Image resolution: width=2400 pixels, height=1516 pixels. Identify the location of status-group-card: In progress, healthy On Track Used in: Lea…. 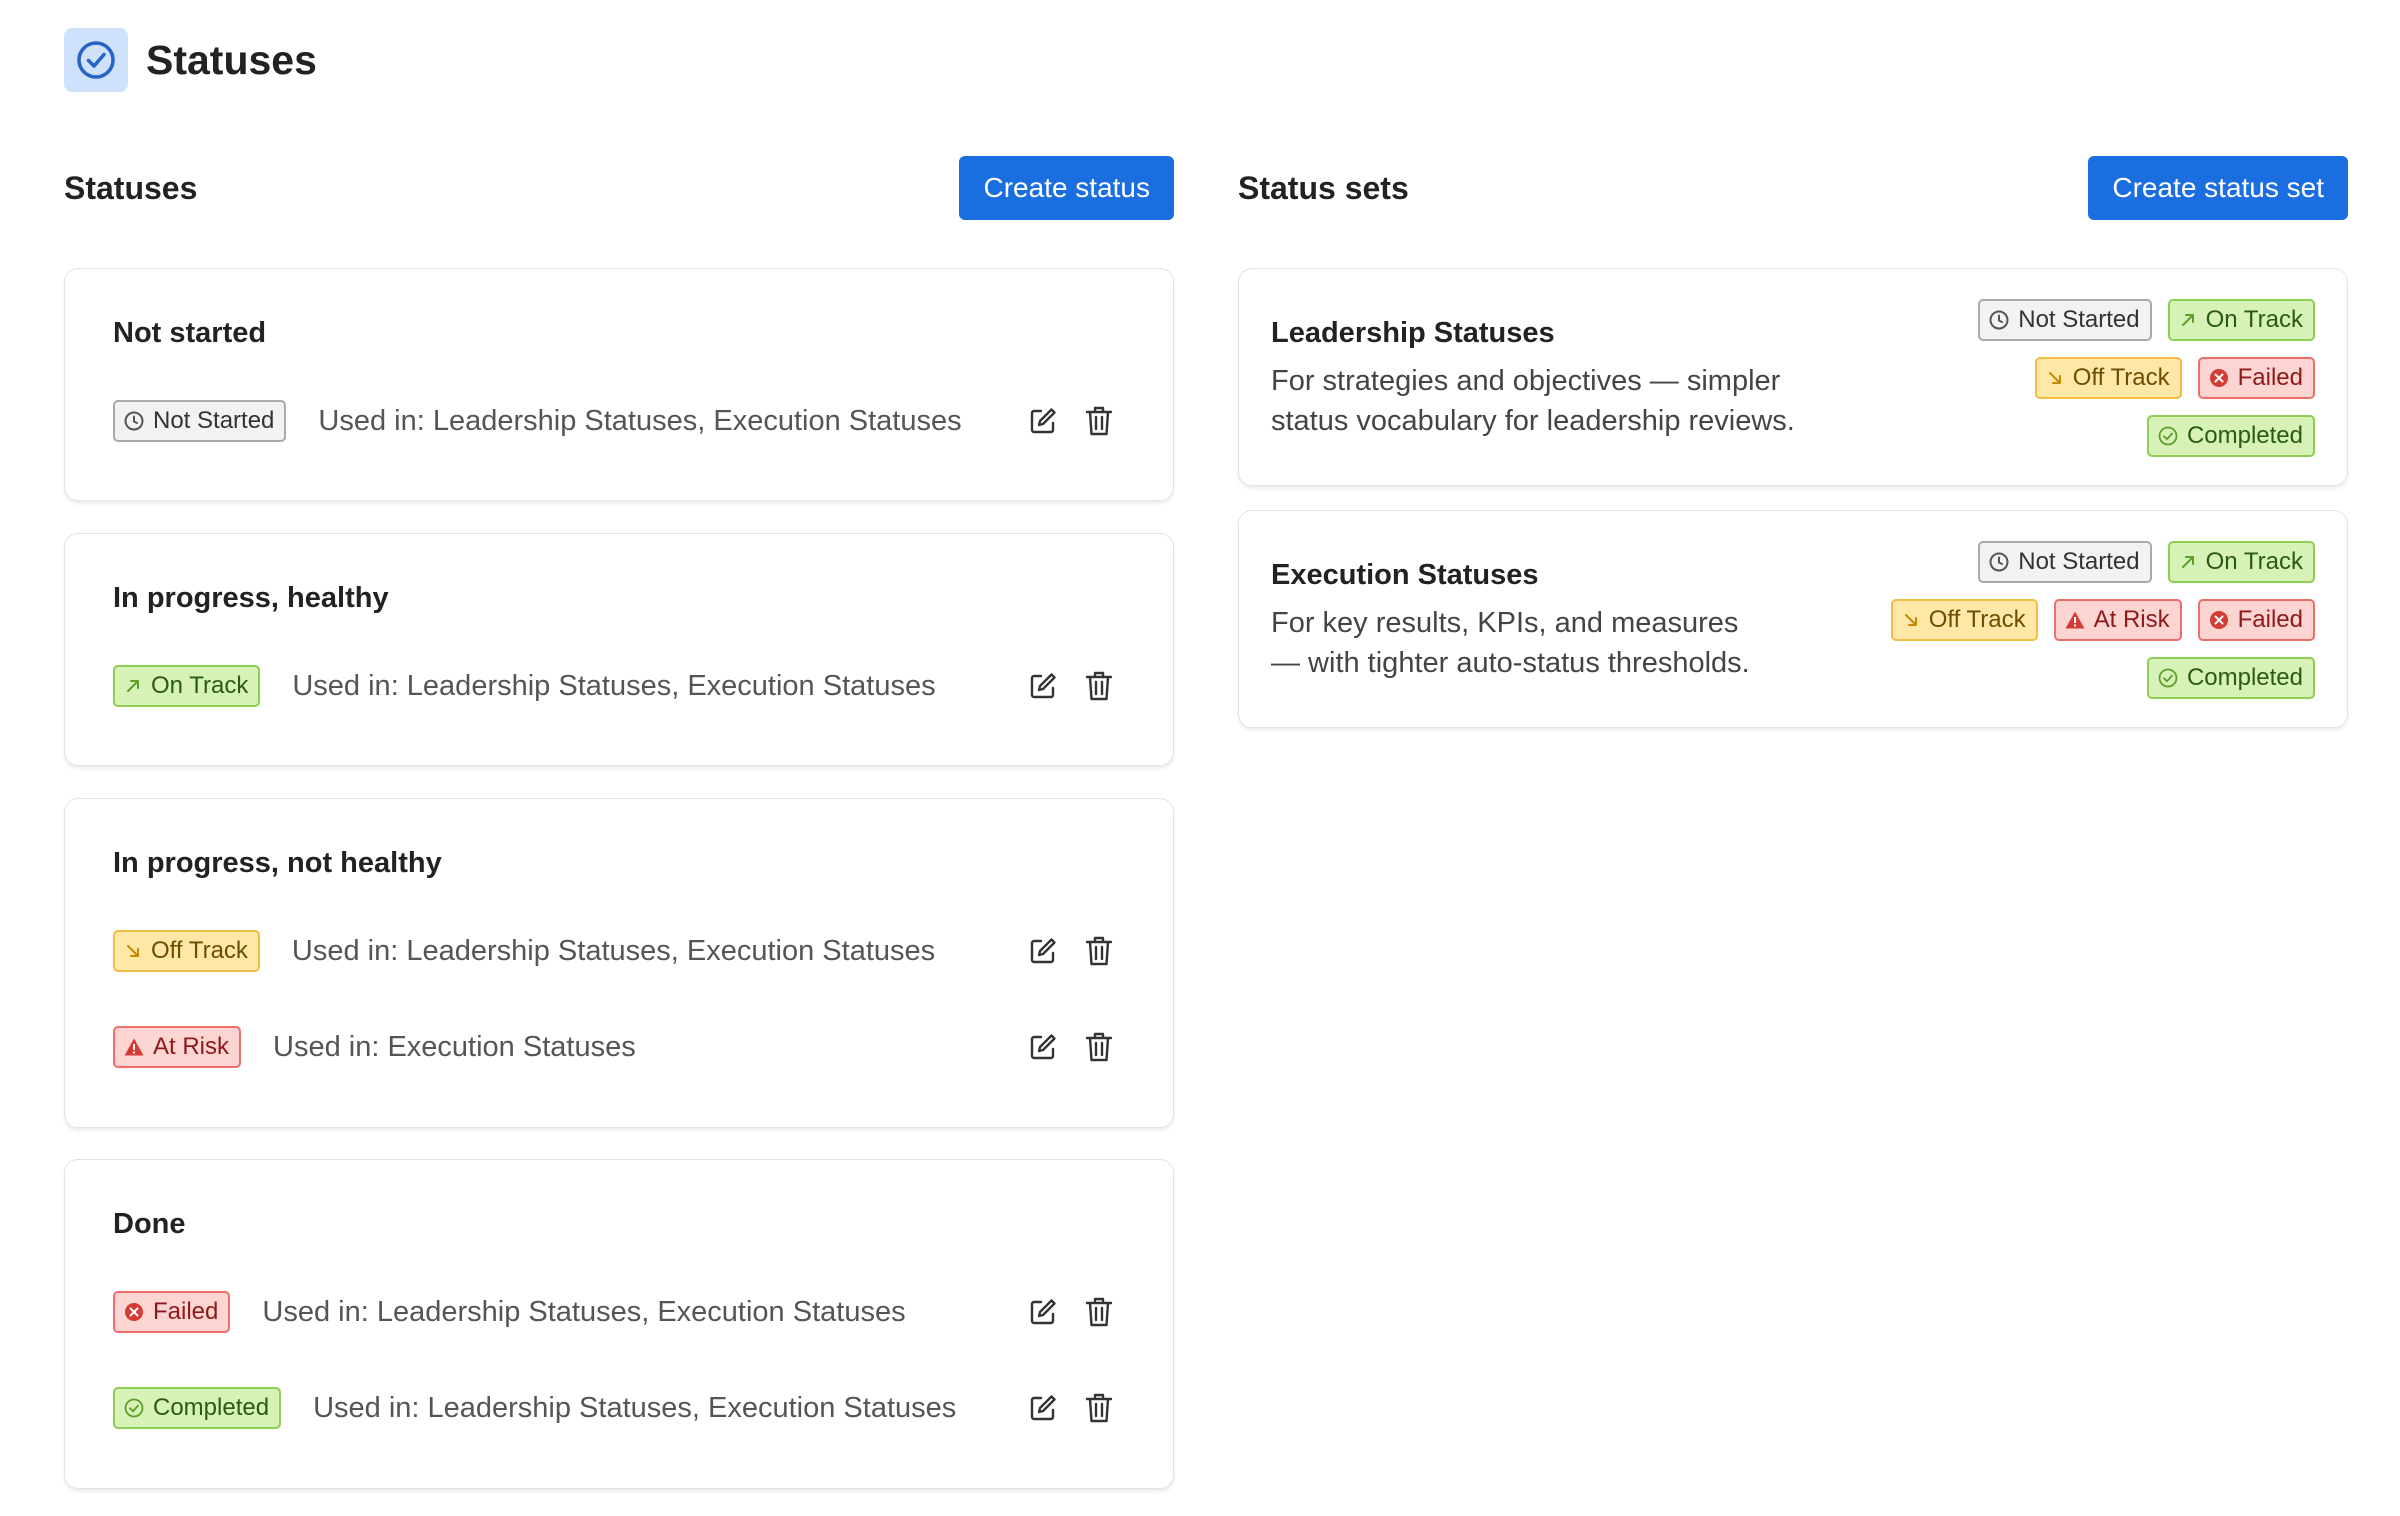
(619, 649).